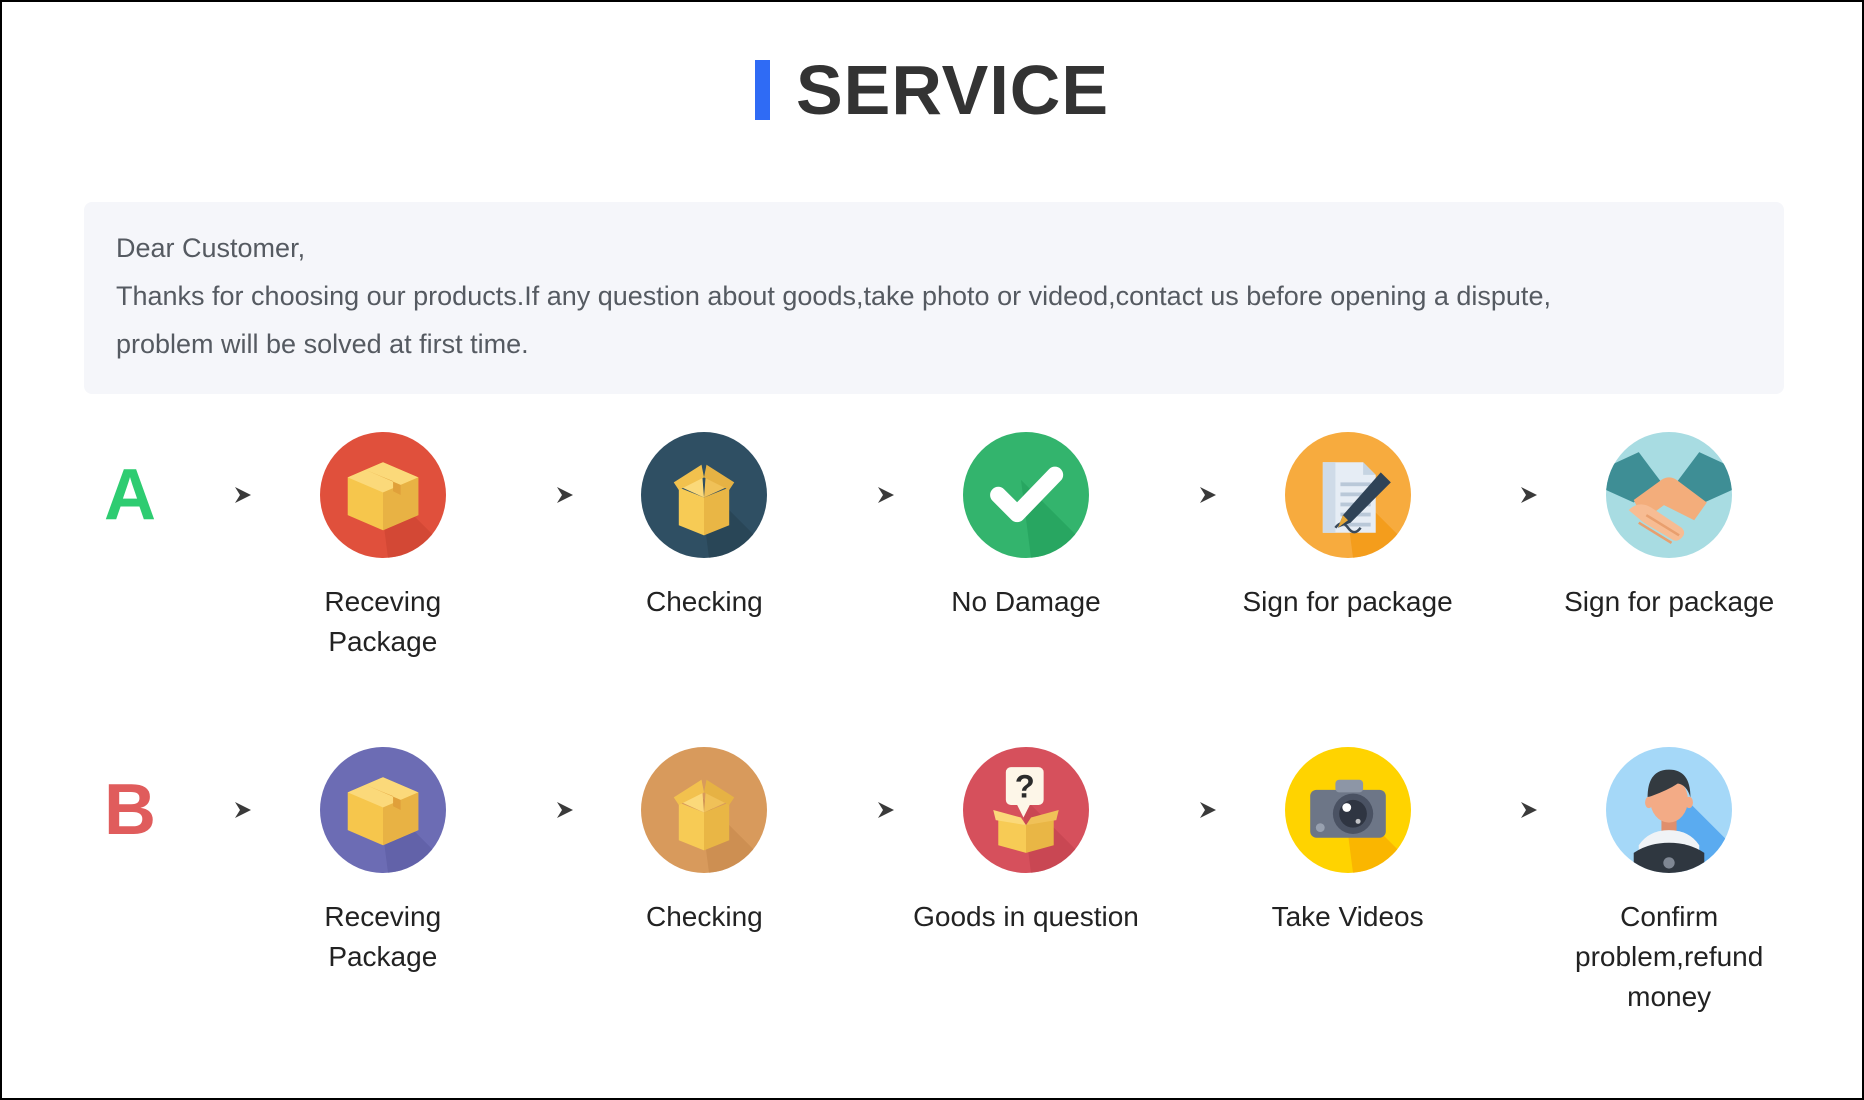  What do you see at coordinates (1669, 810) in the screenshot?
I see `support-person-icon` at bounding box center [1669, 810].